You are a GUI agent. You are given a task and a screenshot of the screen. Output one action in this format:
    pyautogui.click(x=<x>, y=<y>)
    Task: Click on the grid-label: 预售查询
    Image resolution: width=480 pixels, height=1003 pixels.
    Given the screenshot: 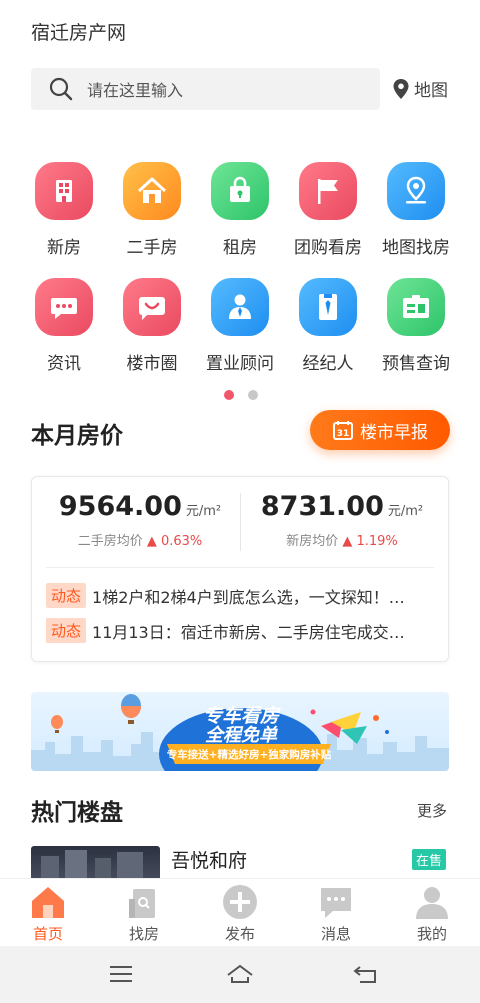 What is the action you would take?
    pyautogui.click(x=416, y=364)
    